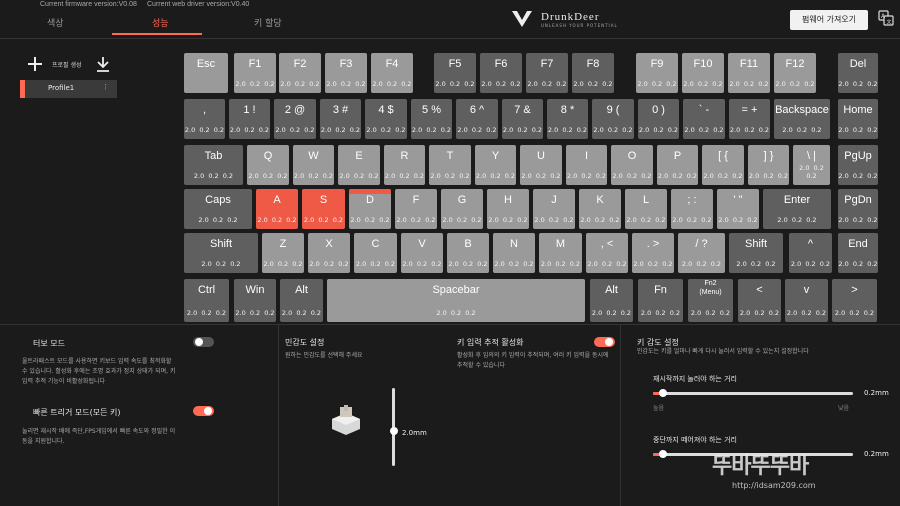 Image resolution: width=900 pixels, height=506 pixels. Describe the element at coordinates (514, 253) in the screenshot. I see `key-n: N 2.0 0.2 0.2` at that location.